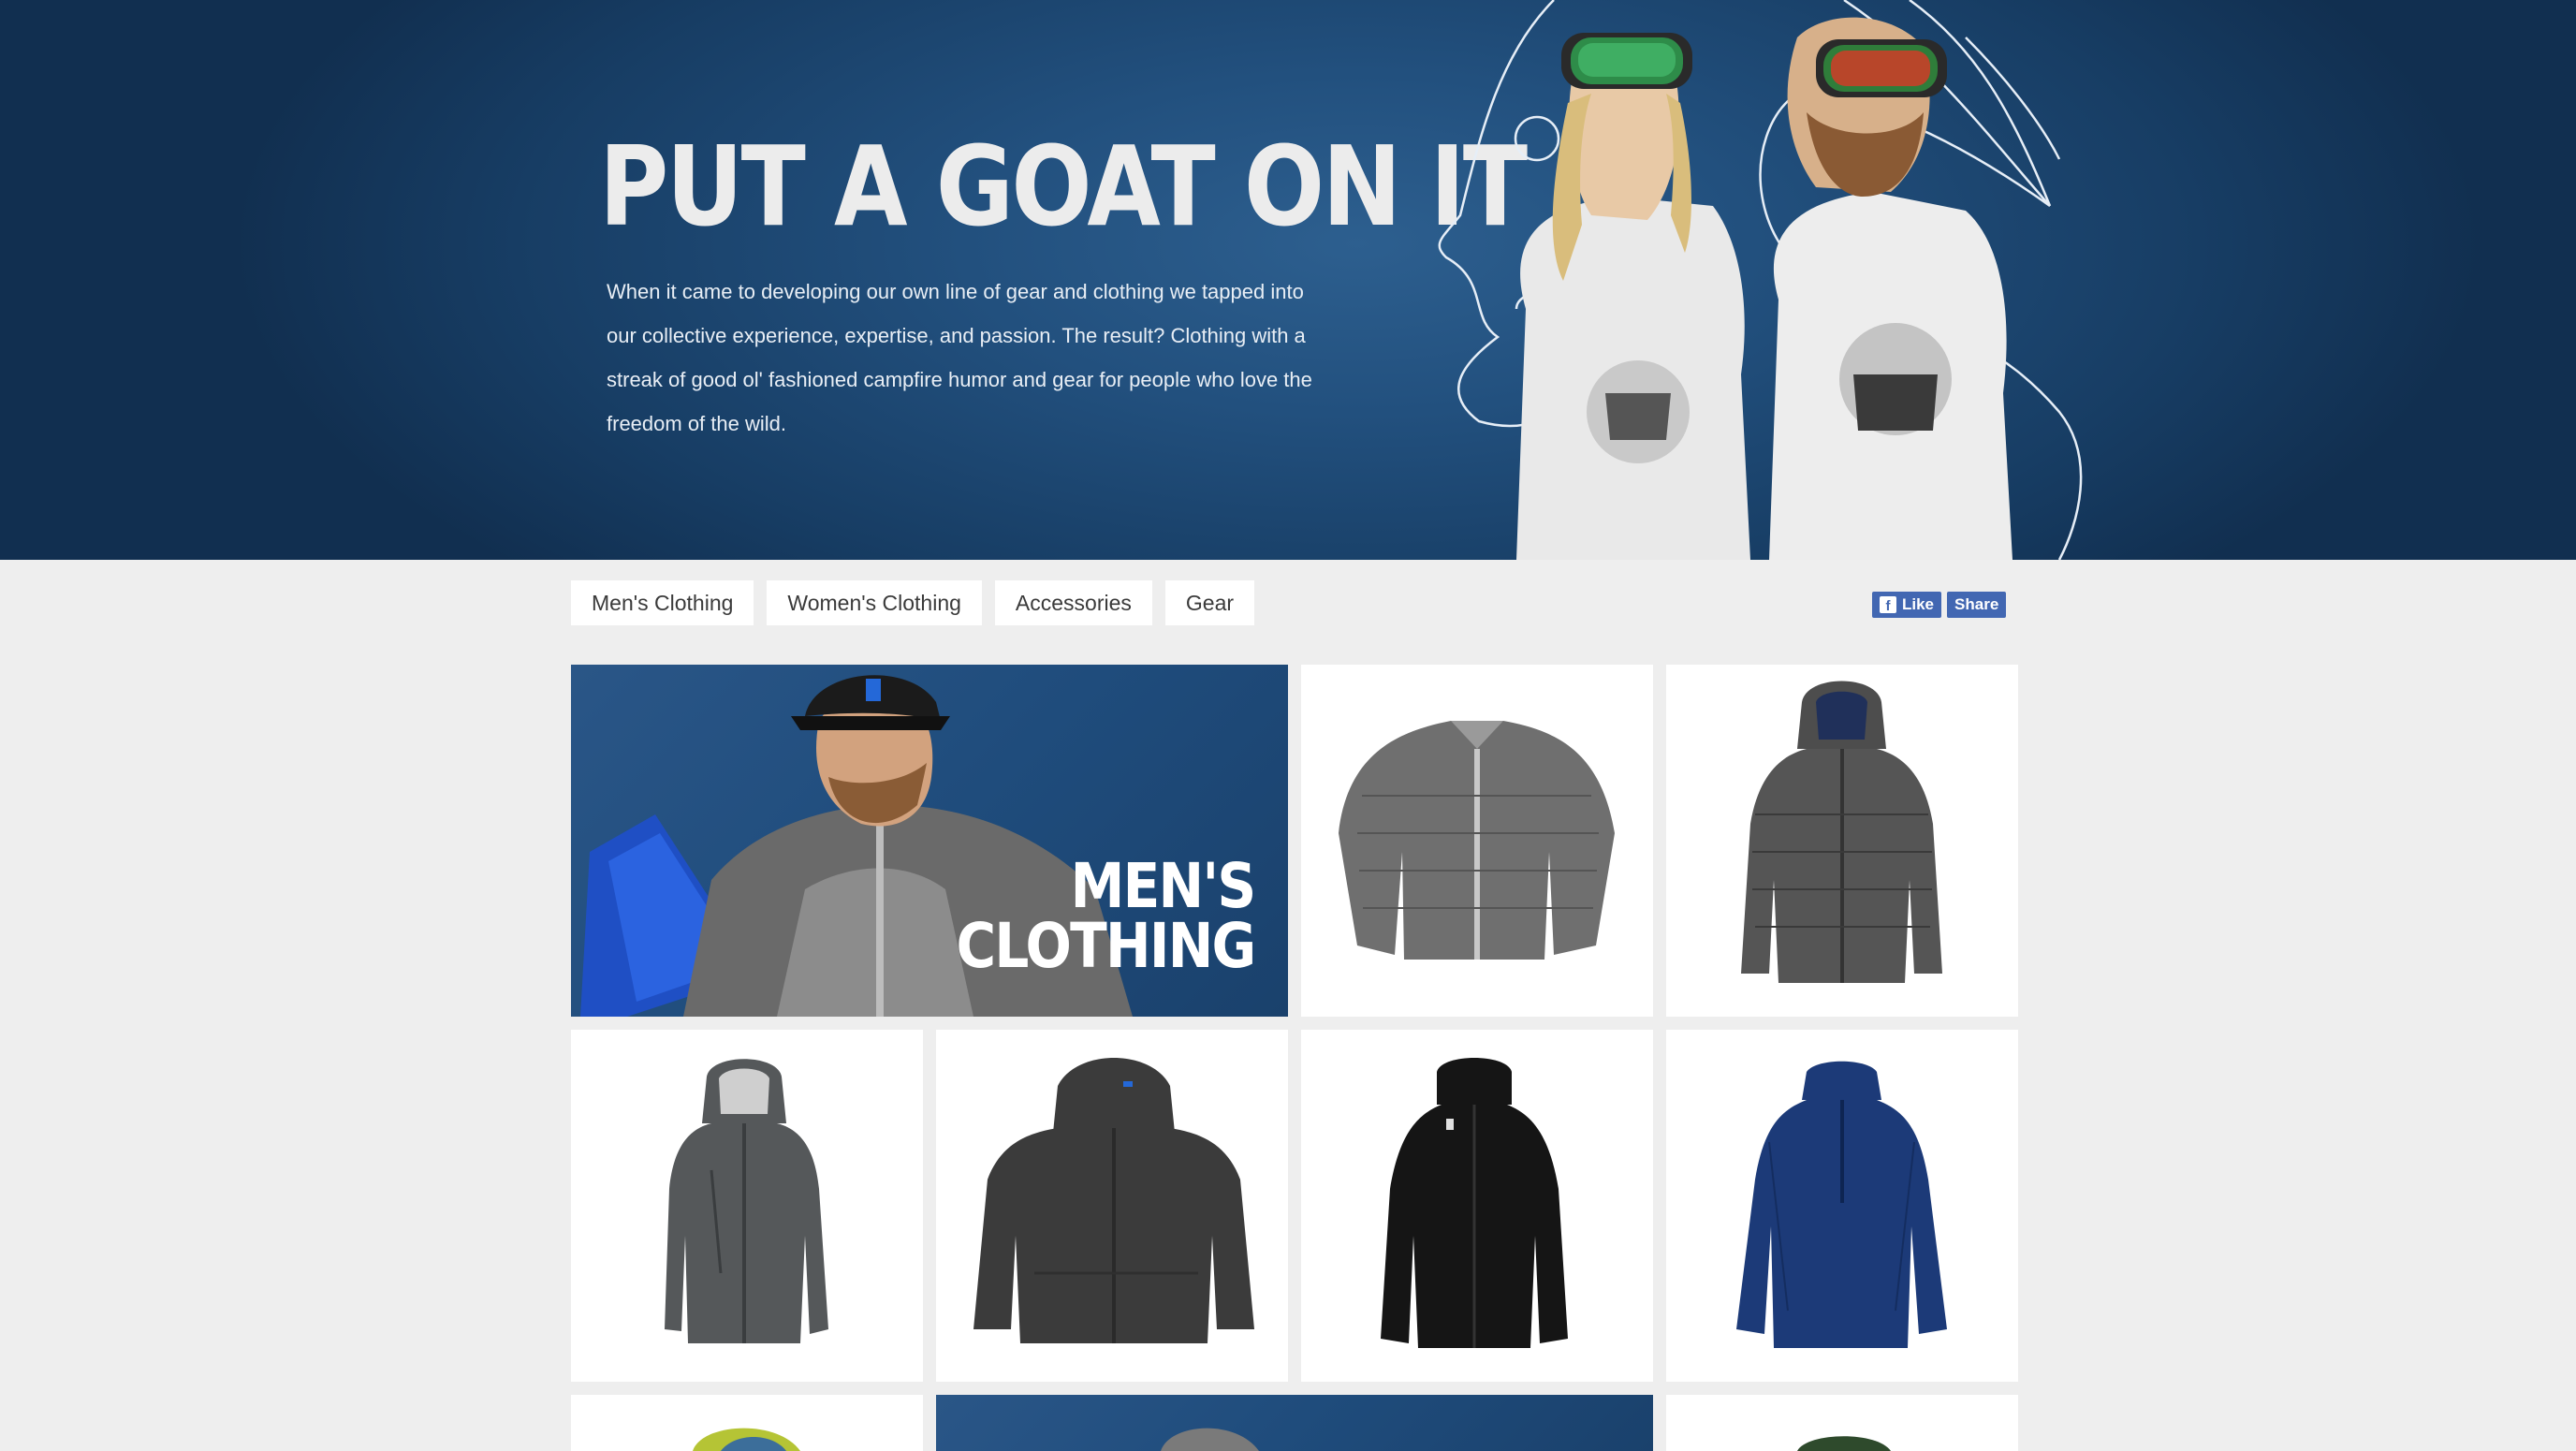 The width and height of the screenshot is (2576, 1451). I want to click on man-model, so click(1890, 288).